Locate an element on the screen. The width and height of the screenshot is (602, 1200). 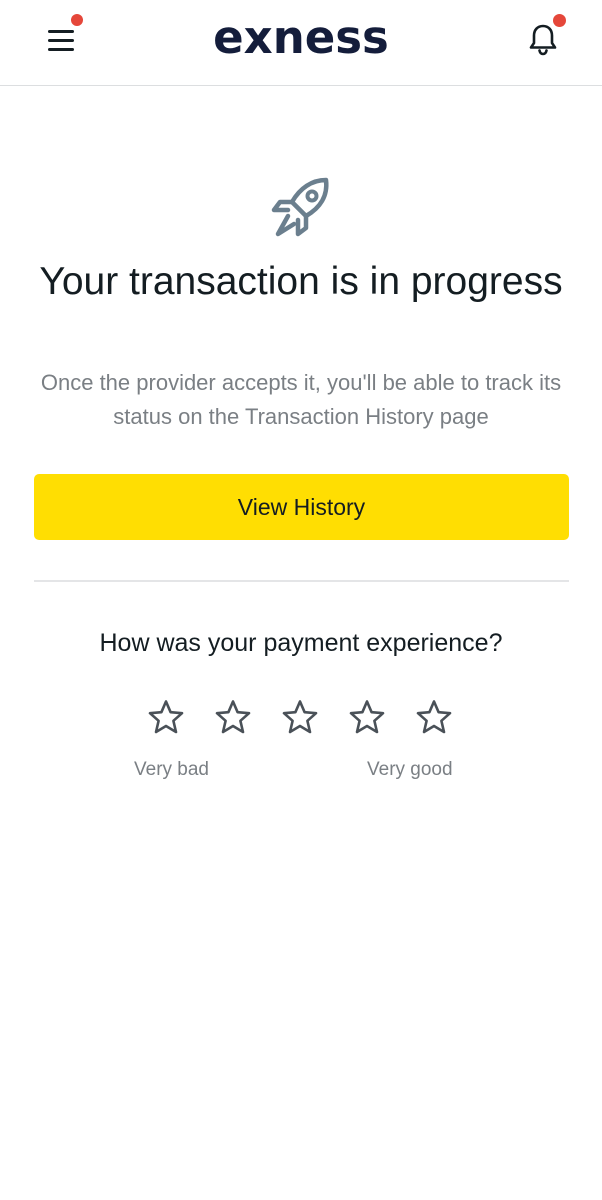
star-3-icon is located at coordinates (300, 718).